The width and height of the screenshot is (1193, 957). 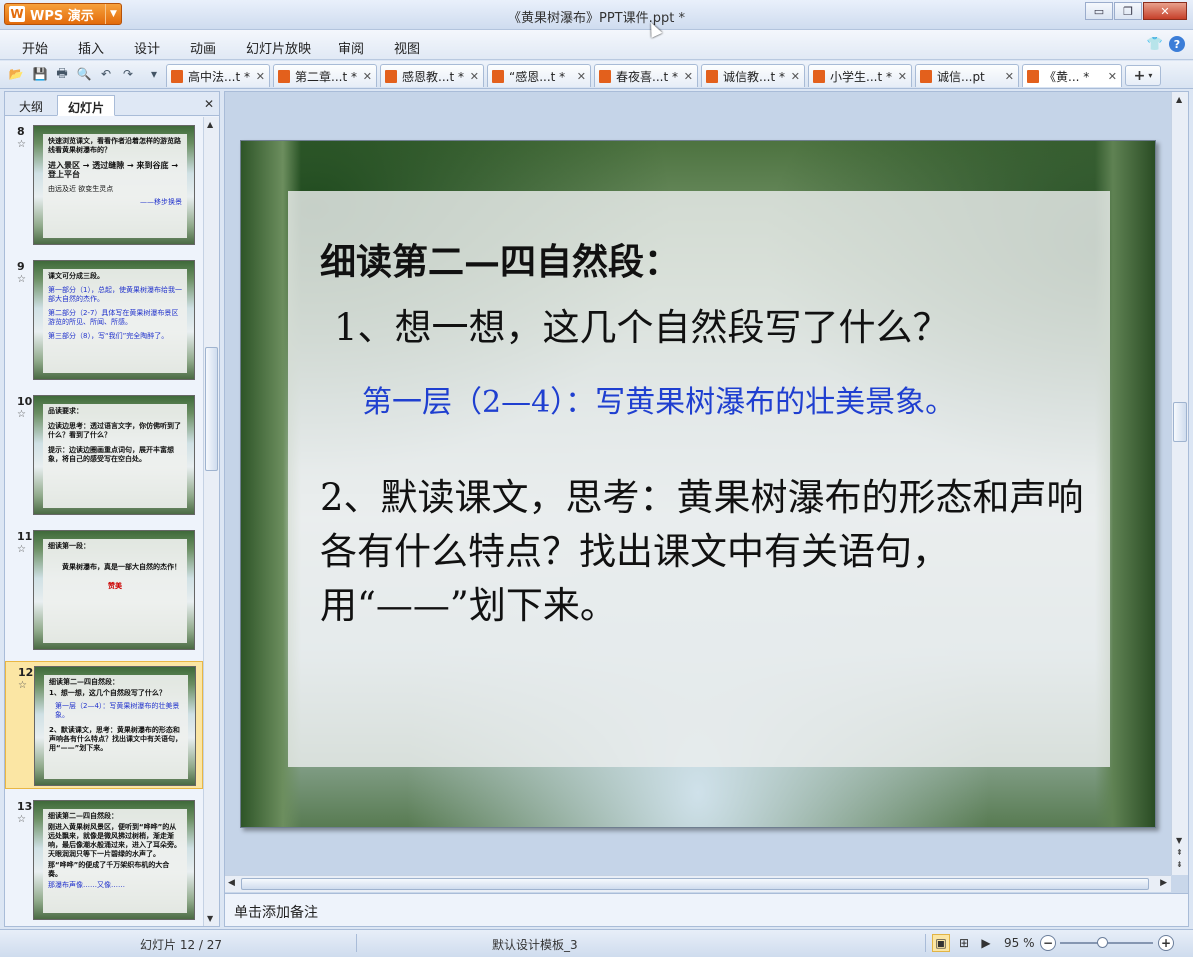 I want to click on slide-title: 细读第二—四自然段：, so click(x=500, y=259).